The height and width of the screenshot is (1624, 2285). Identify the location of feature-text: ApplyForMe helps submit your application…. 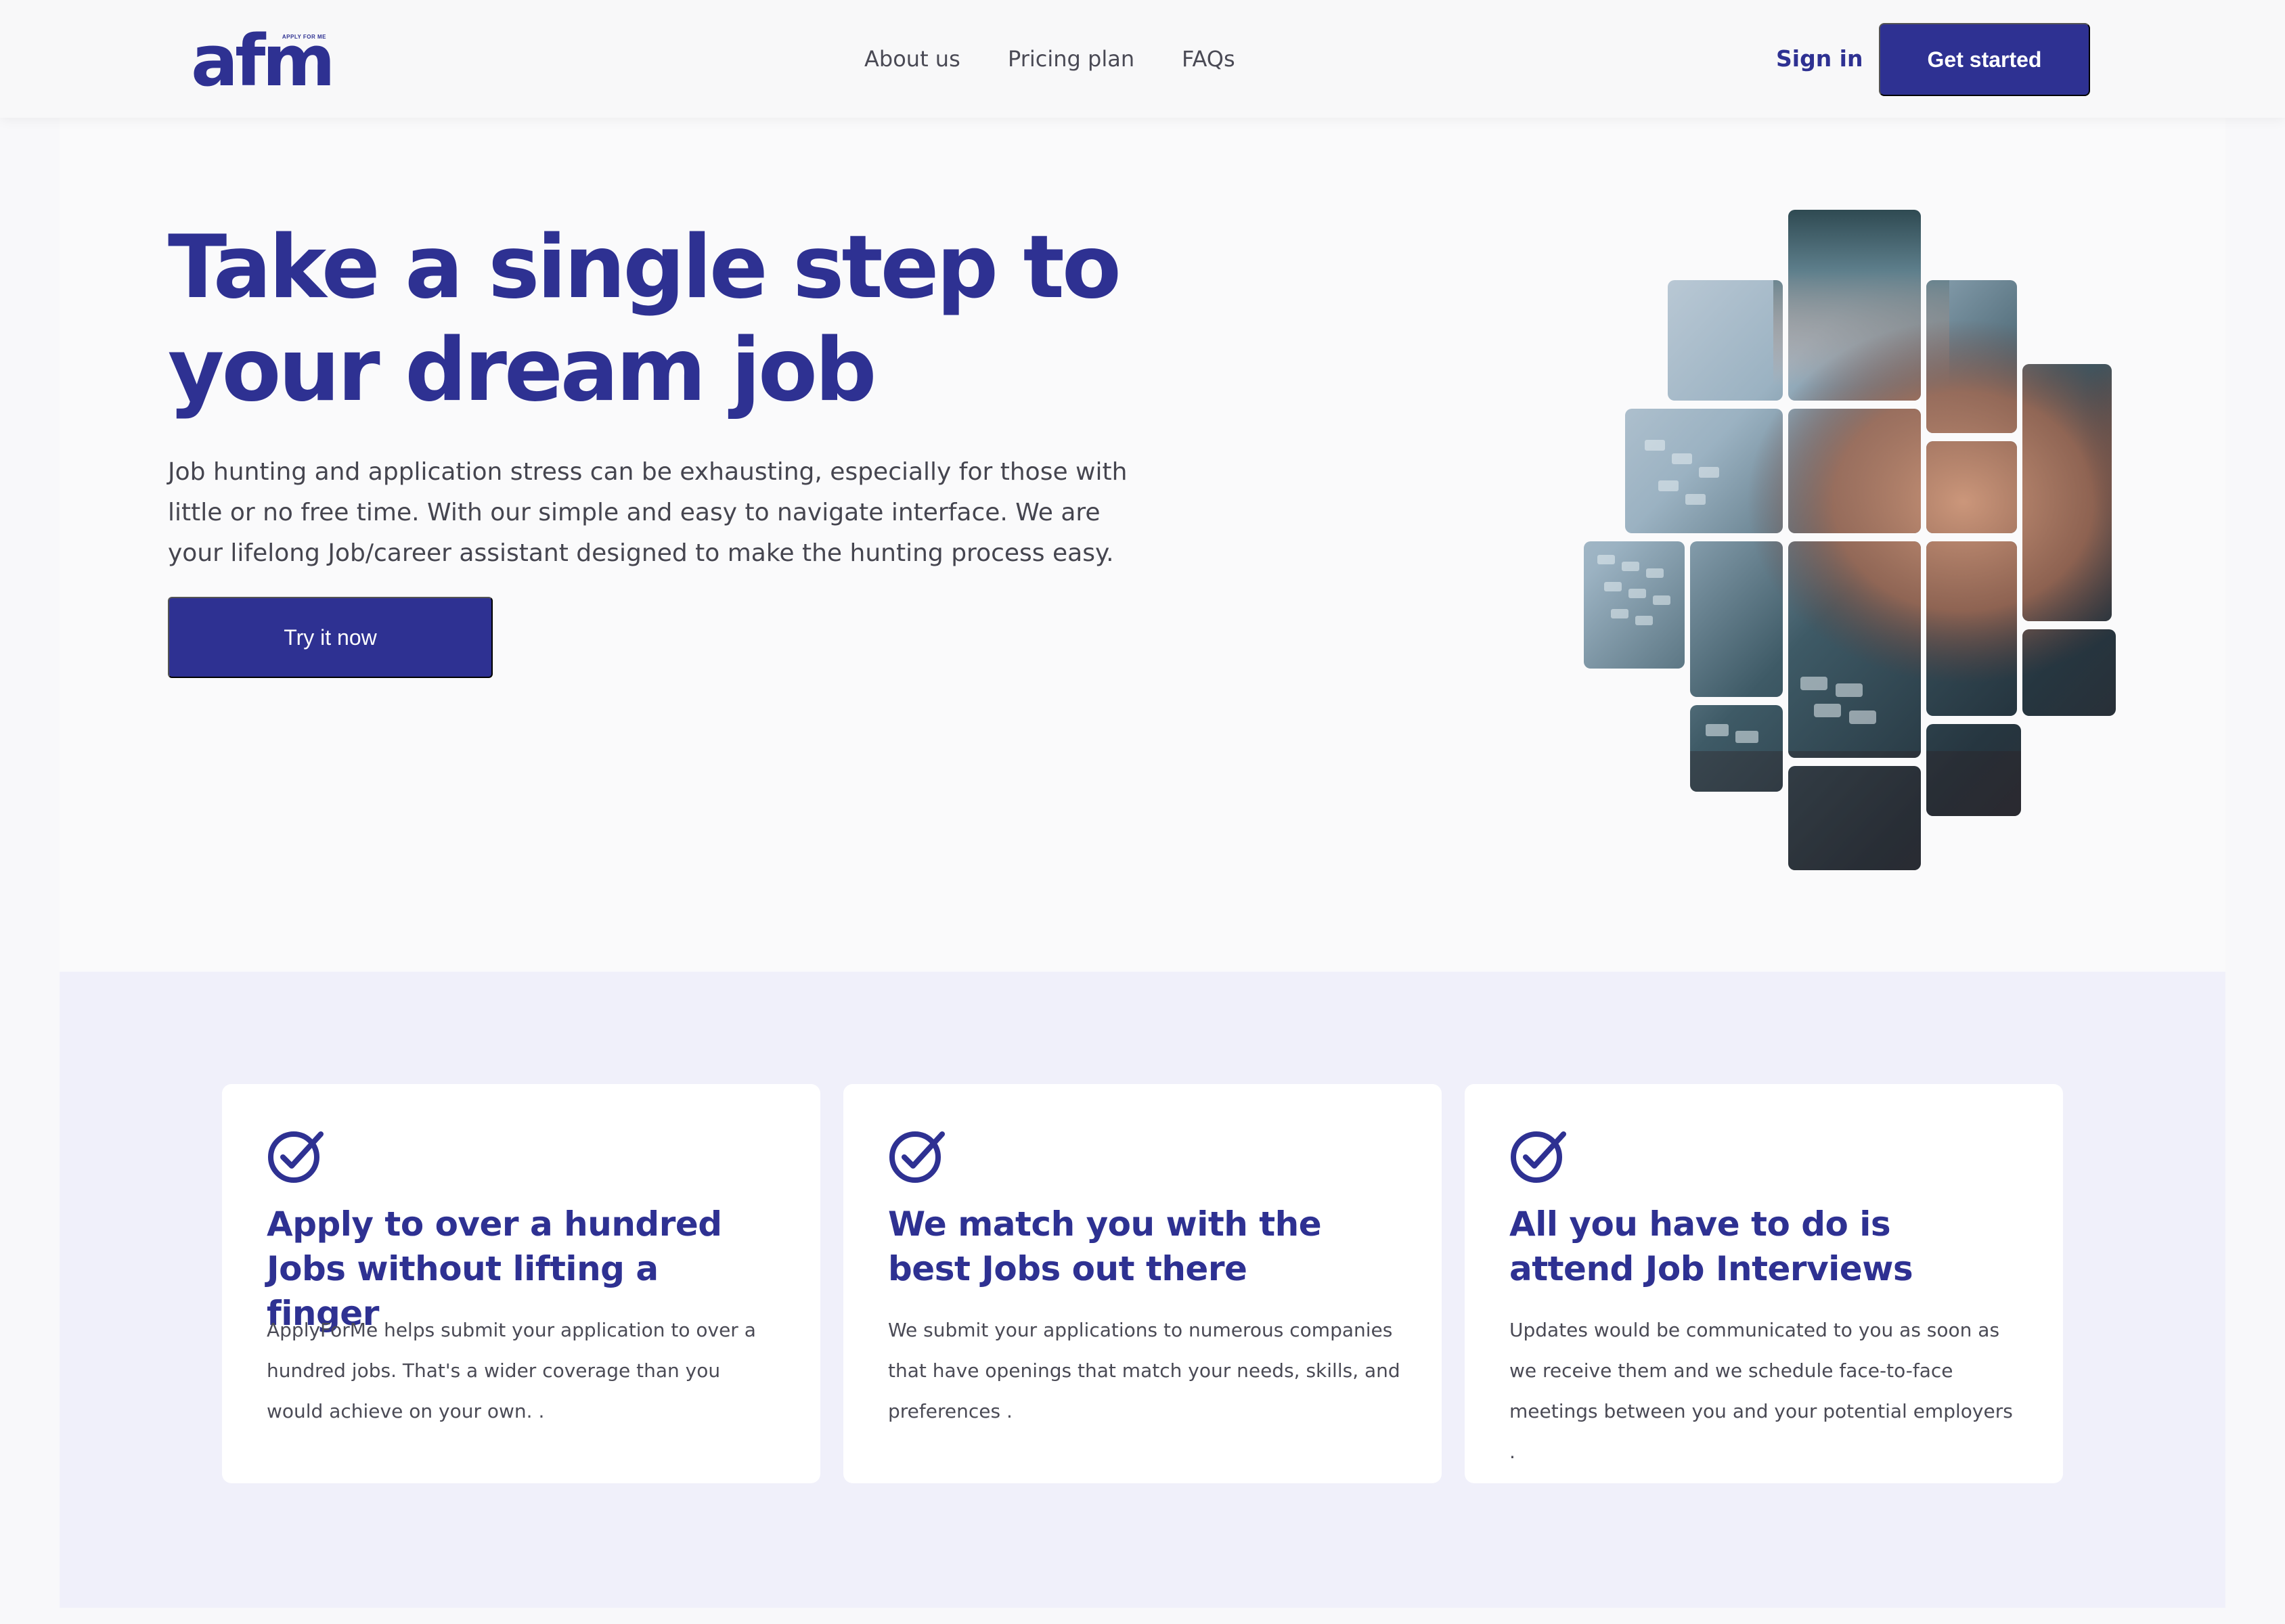
(511, 1370).